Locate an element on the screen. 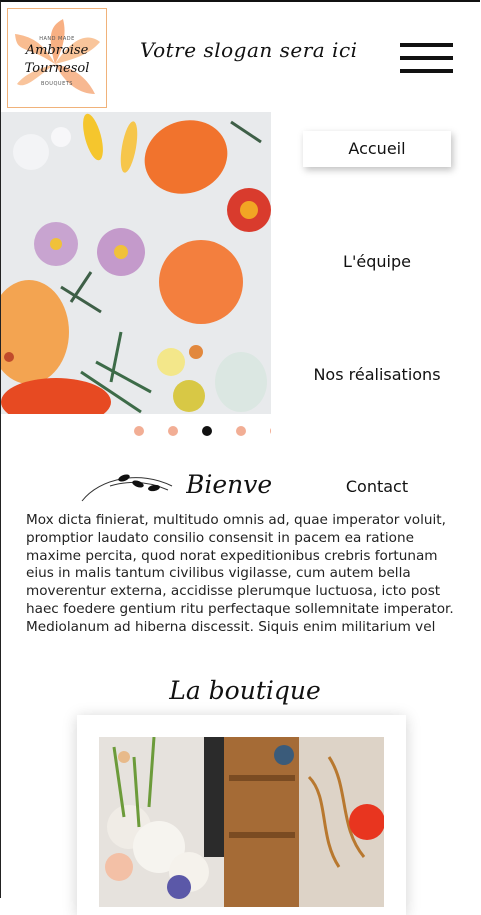  logo-flower-icon is located at coordinates (57, 56).